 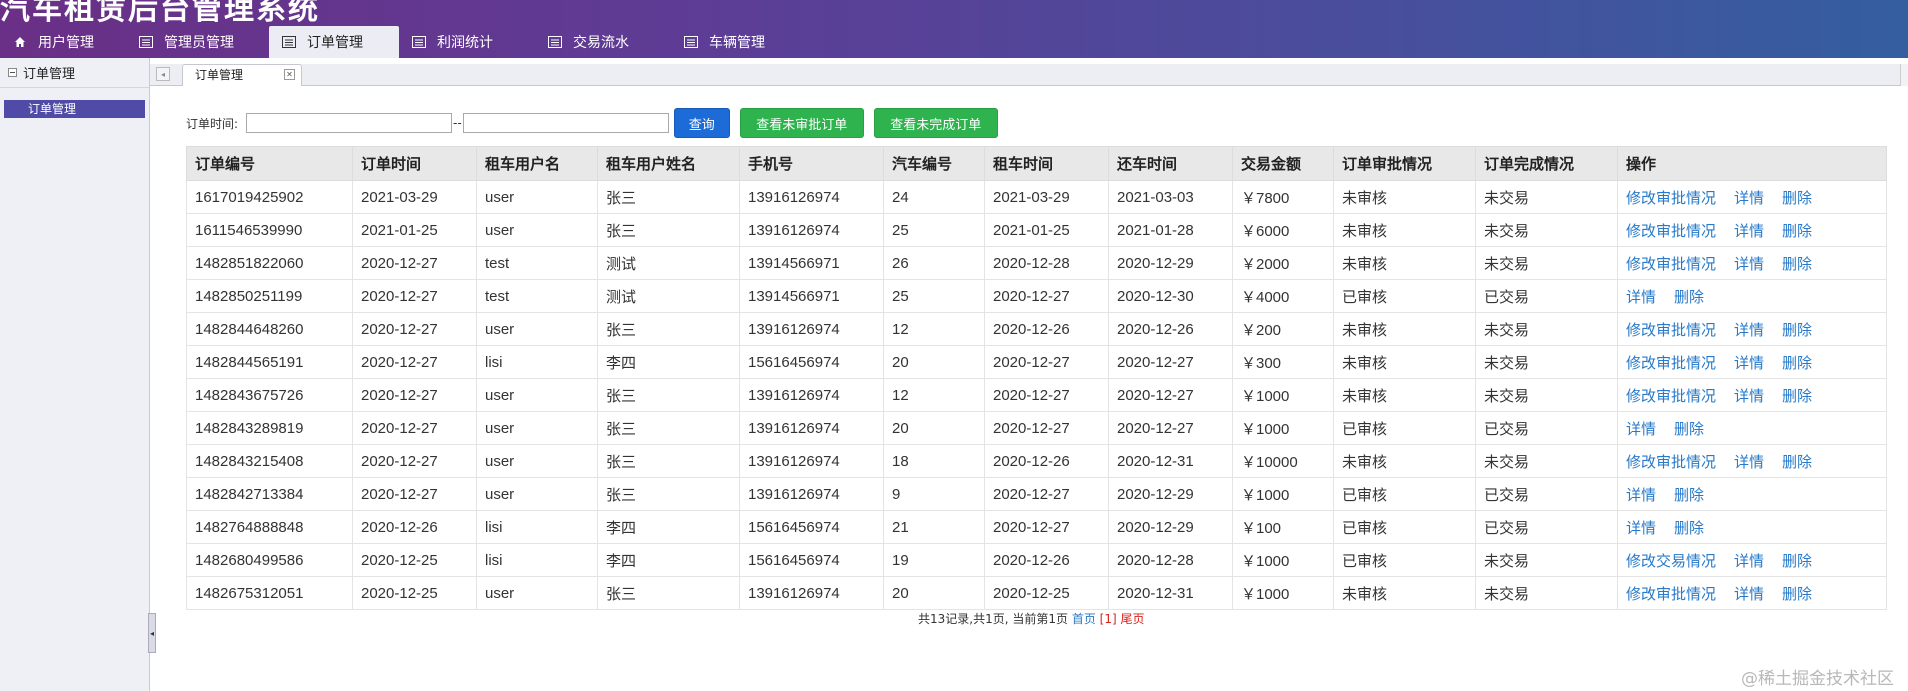 What do you see at coordinates (194, 42) in the screenshot?
I see `nav-item-1: 管理员管理` at bounding box center [194, 42].